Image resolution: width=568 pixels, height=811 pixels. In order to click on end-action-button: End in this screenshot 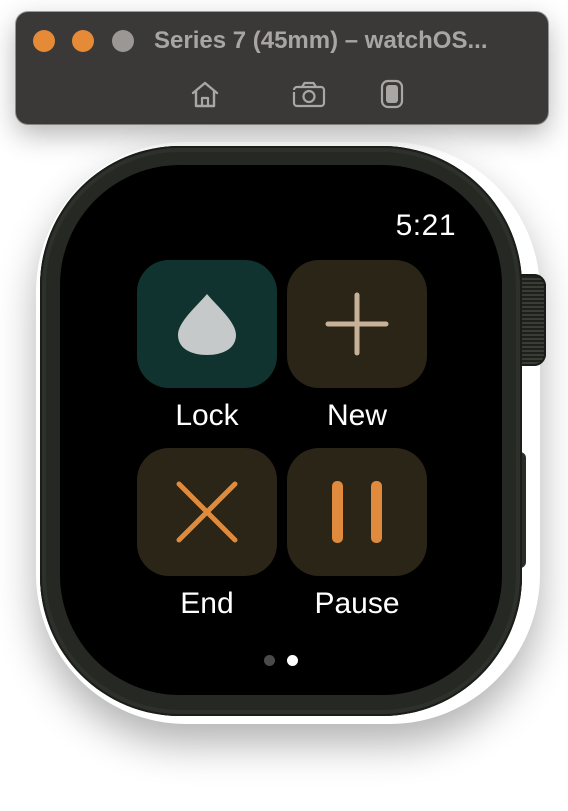, I will do `click(207, 535)`.